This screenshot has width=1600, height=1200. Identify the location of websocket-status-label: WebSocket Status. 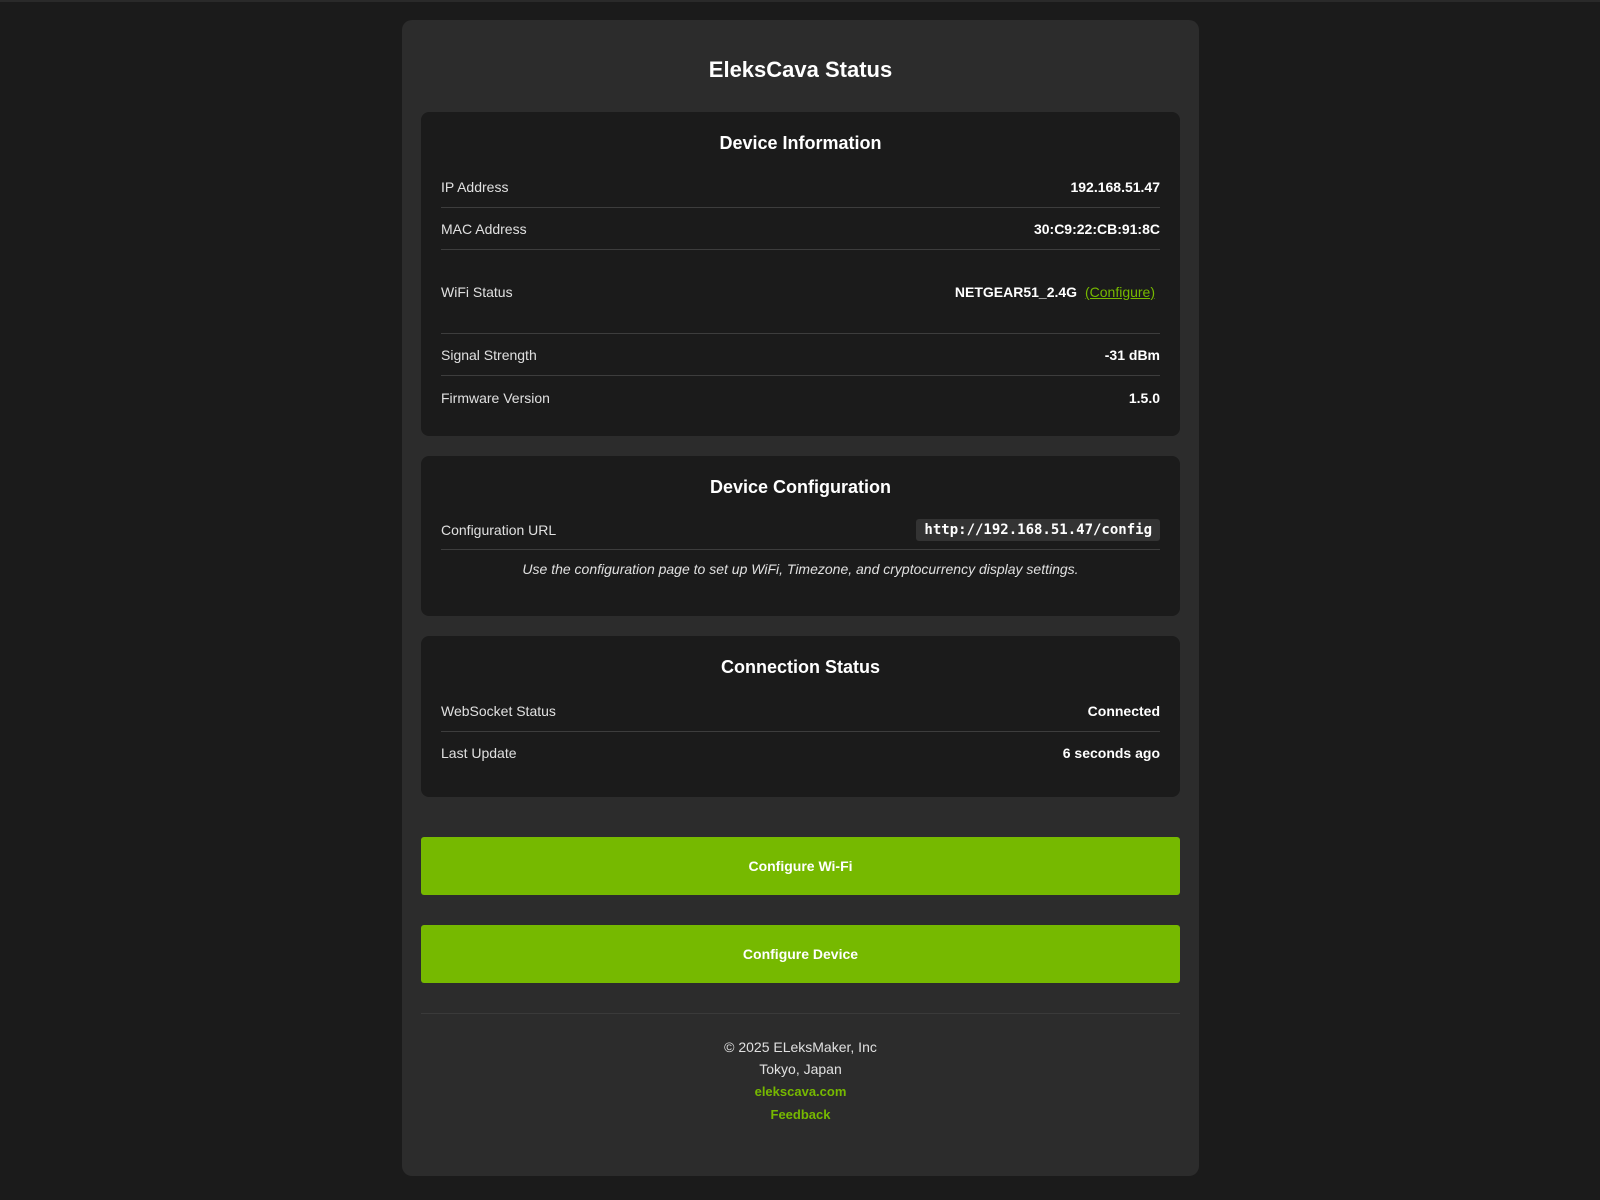
(498, 710).